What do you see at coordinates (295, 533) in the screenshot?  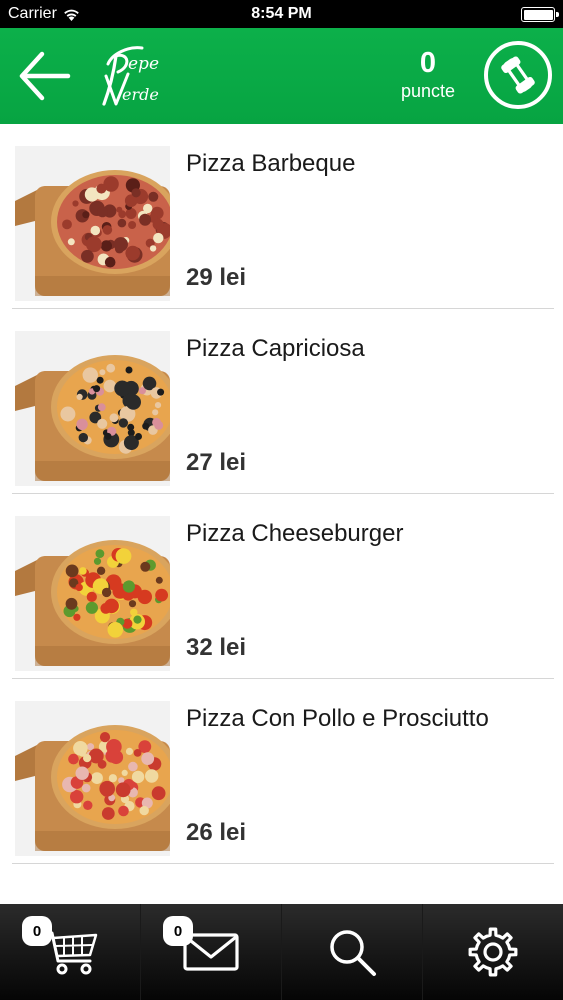 I see `product-name: Pizza Cheeseburger` at bounding box center [295, 533].